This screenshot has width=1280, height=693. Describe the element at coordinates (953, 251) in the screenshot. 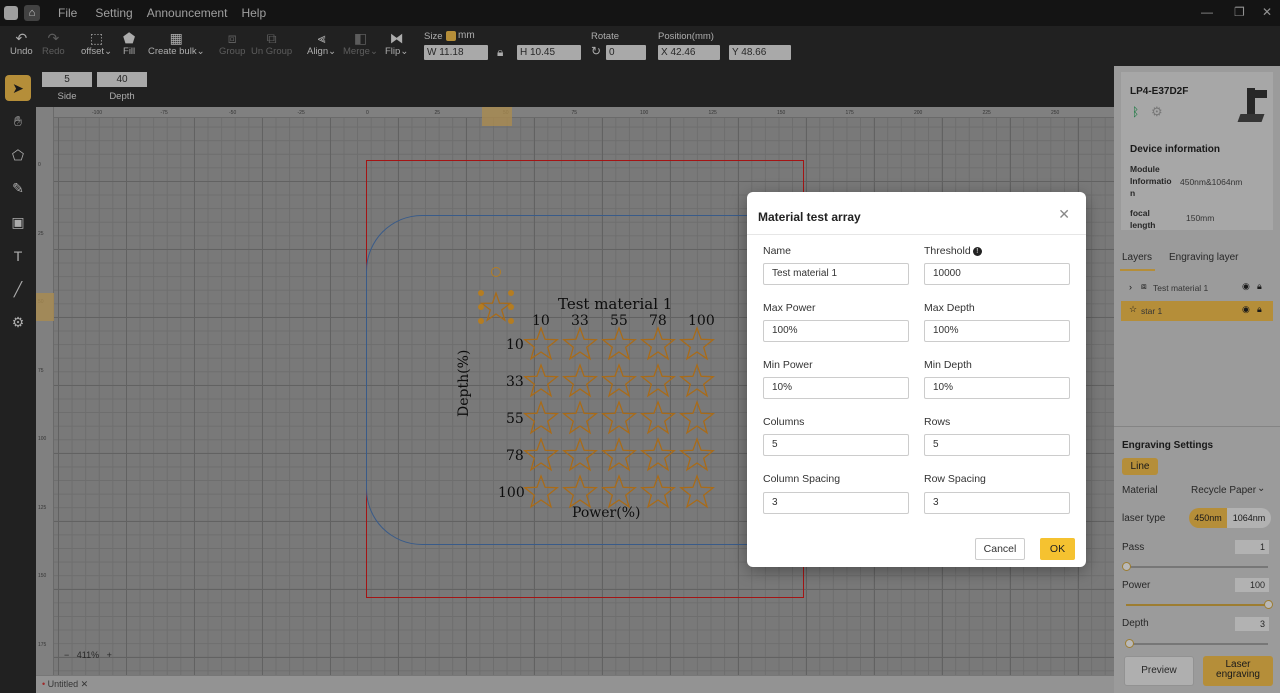

I see `threshold-label: Threshold!` at that location.